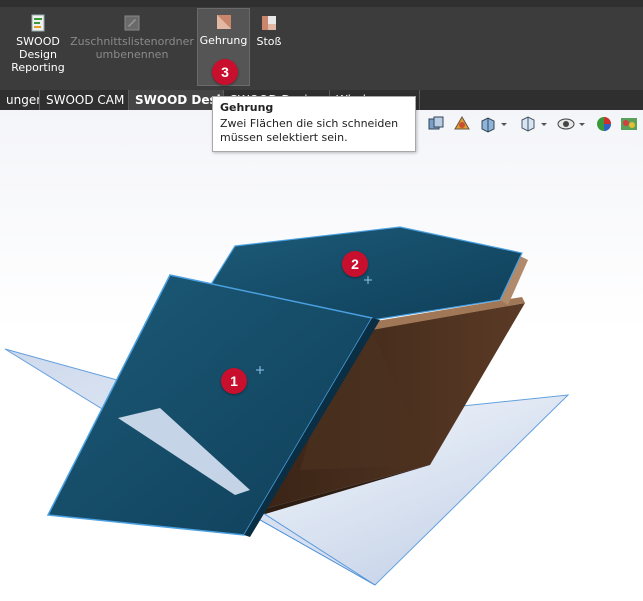 This screenshot has height=601, width=643. What do you see at coordinates (269, 23) in the screenshot?
I see `butt-joint-icon` at bounding box center [269, 23].